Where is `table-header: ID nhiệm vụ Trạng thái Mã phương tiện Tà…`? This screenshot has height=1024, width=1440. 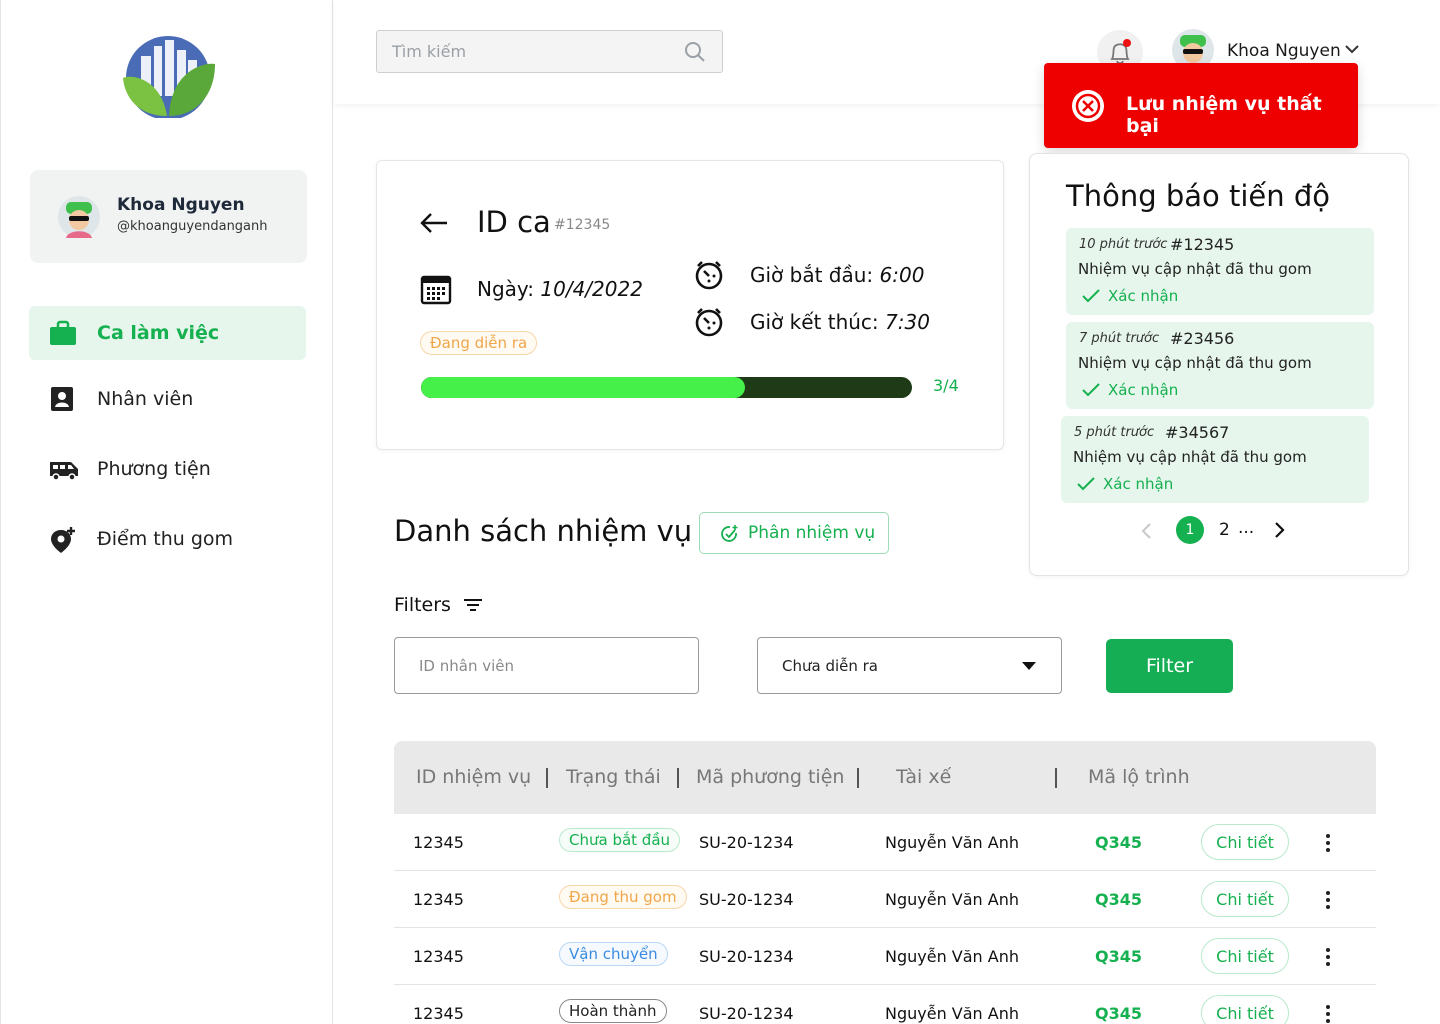 table-header: ID nhiệm vụ Trạng thái Mã phương tiện Tà… is located at coordinates (885, 777).